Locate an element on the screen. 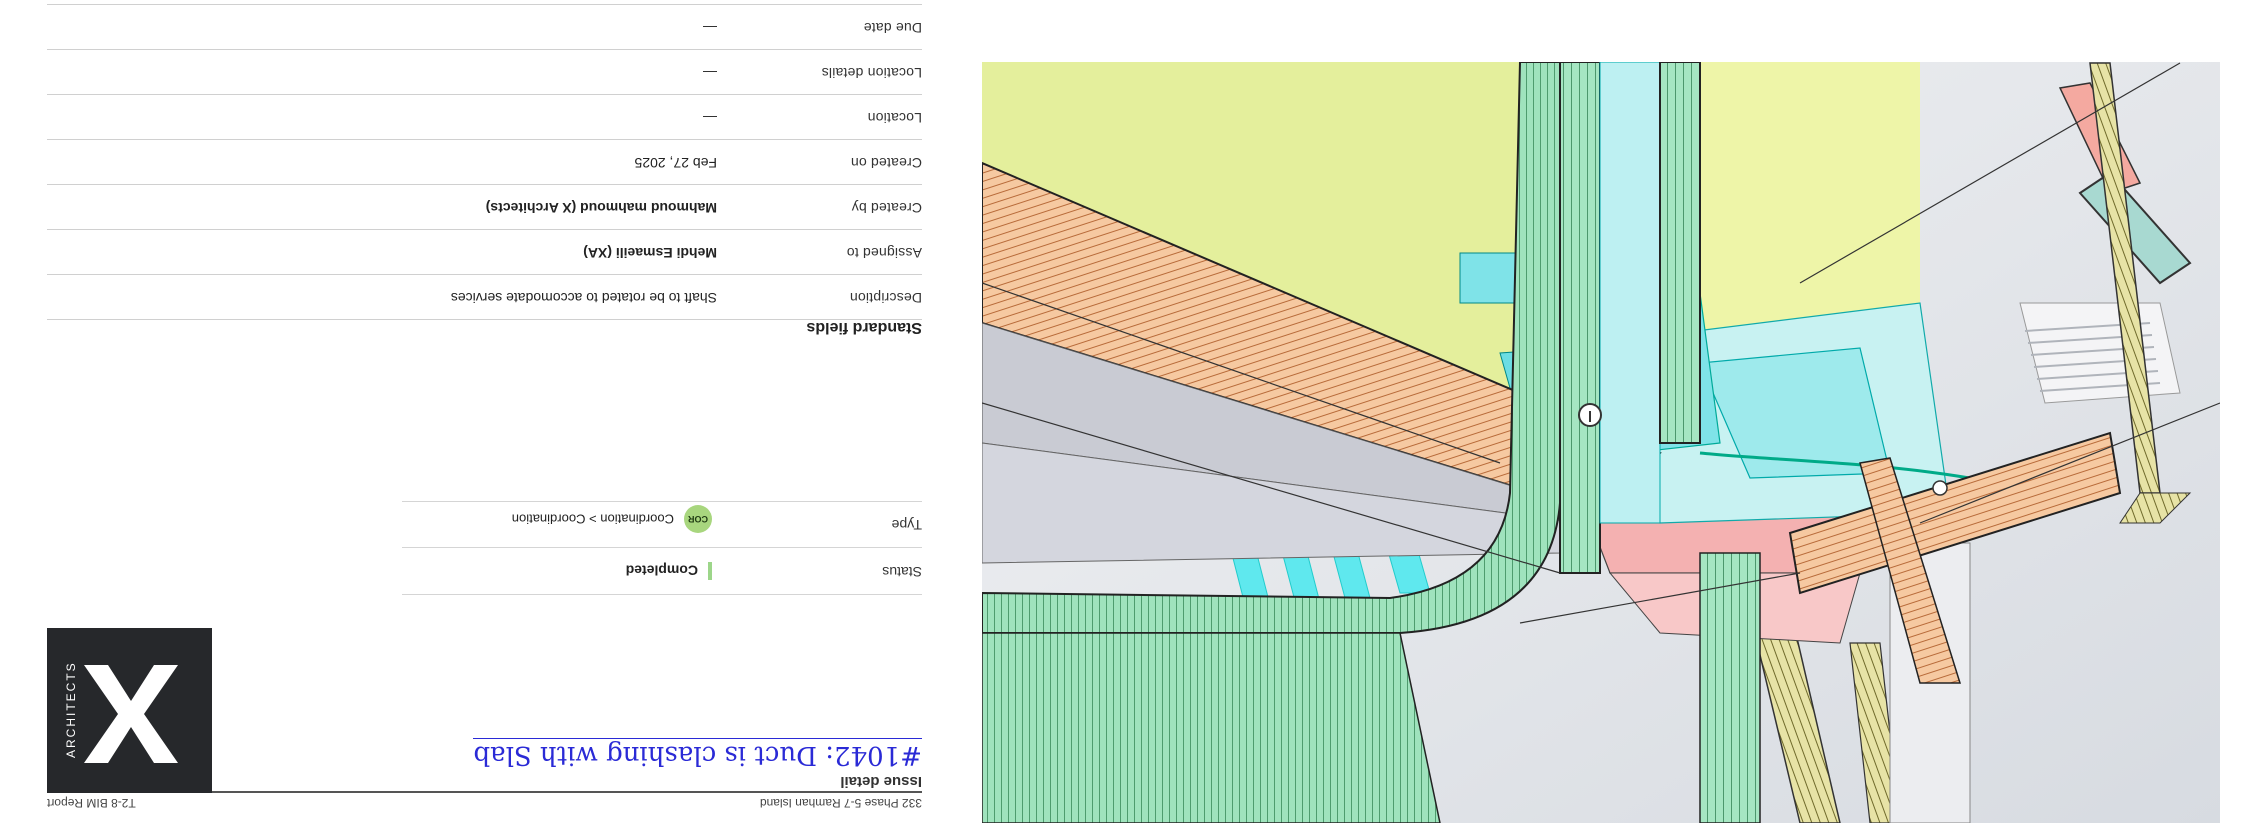 This screenshot has width=2255, height=838. logo-wordmark: ARCHITECTS is located at coordinates (71, 710).